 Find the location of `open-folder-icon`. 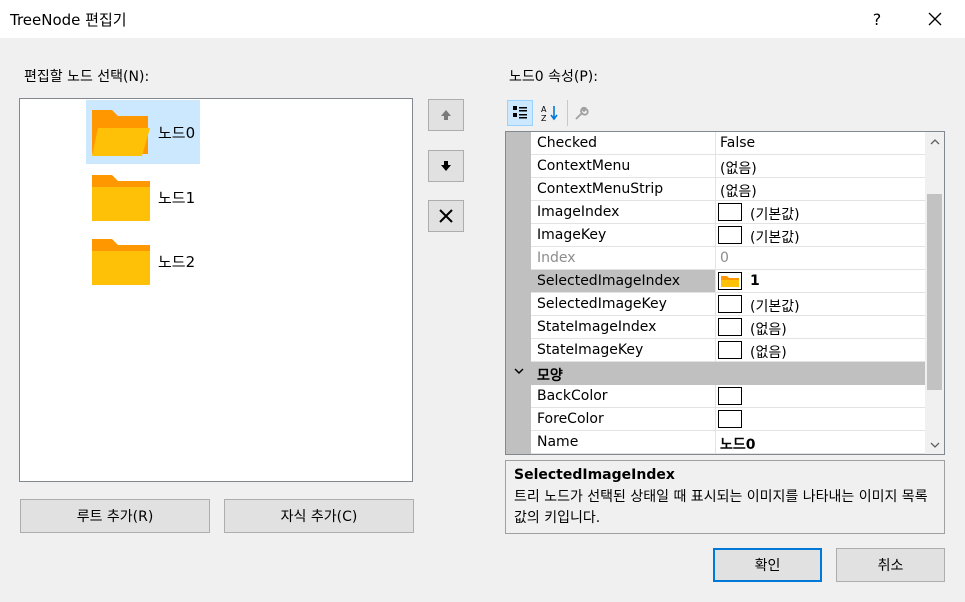

open-folder-icon is located at coordinates (121, 133).